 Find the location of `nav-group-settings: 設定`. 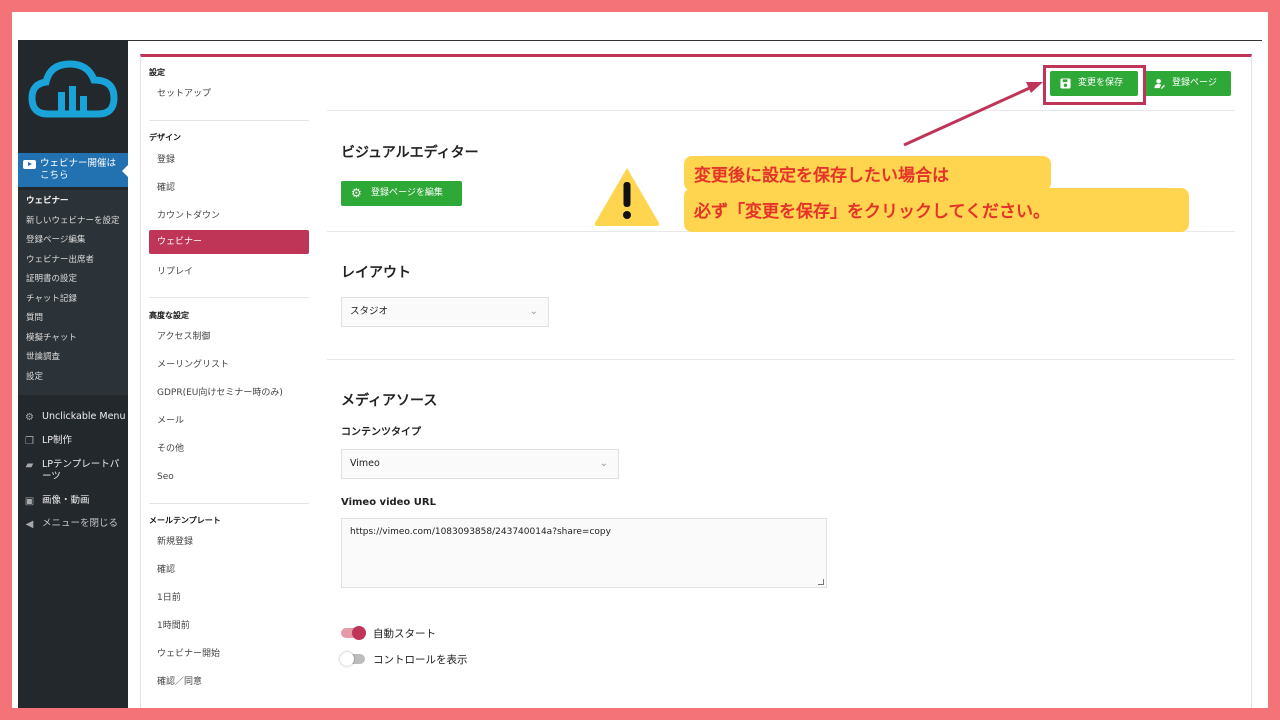

nav-group-settings: 設定 is located at coordinates (157, 72).